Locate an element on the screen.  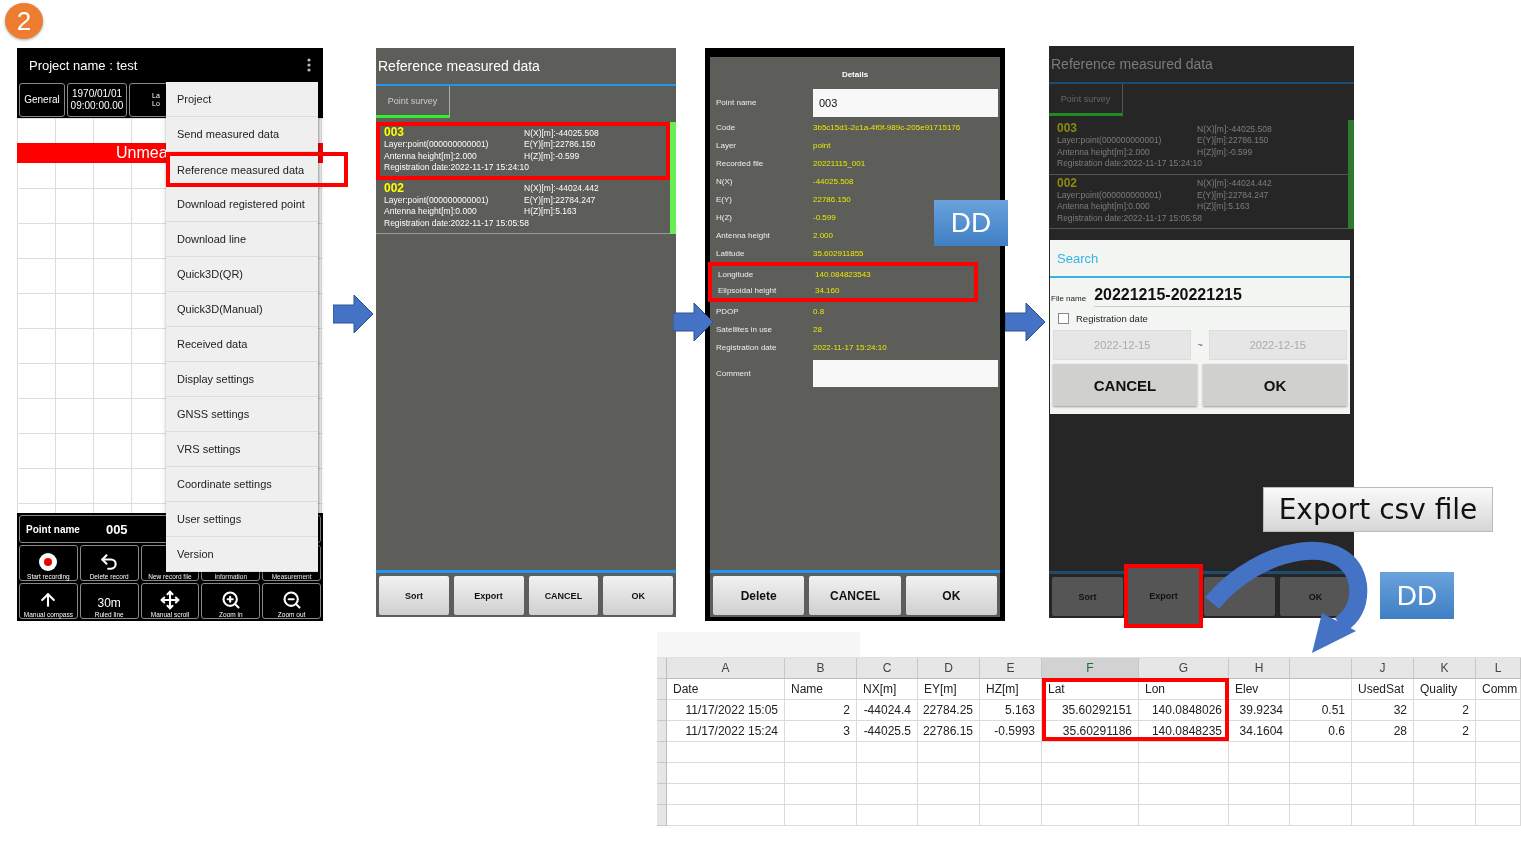
field-value: 34.160 is located at coordinates (827, 290).